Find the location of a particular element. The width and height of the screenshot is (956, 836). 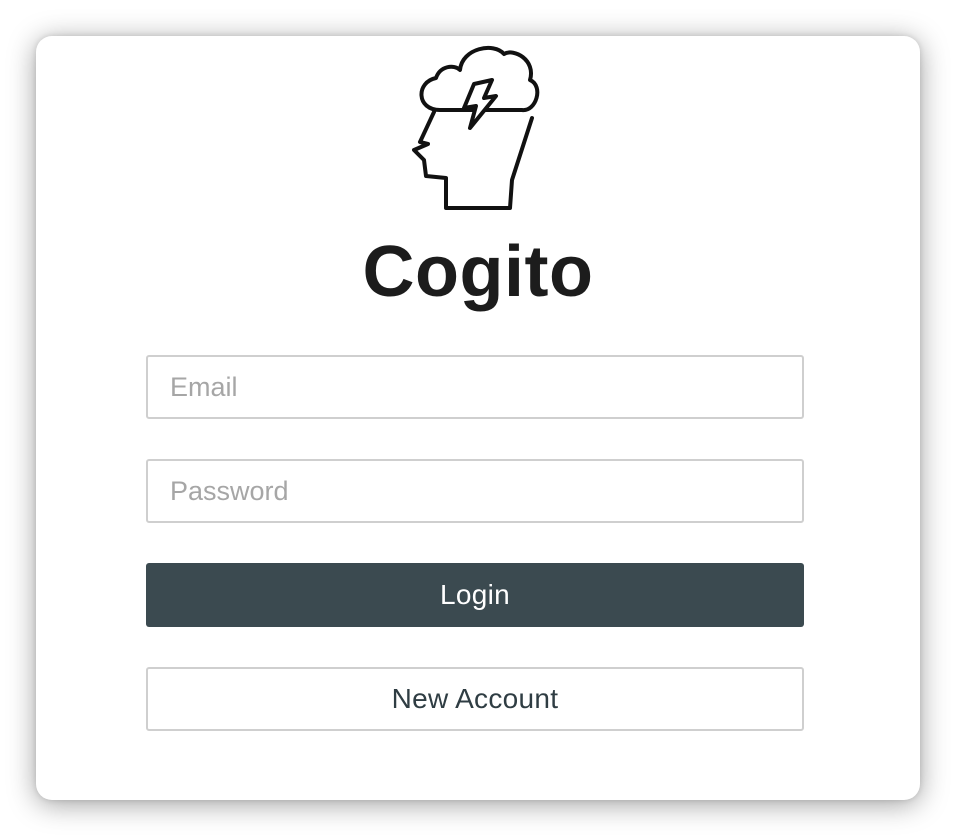

login-button-label: Login is located at coordinates (474, 594).